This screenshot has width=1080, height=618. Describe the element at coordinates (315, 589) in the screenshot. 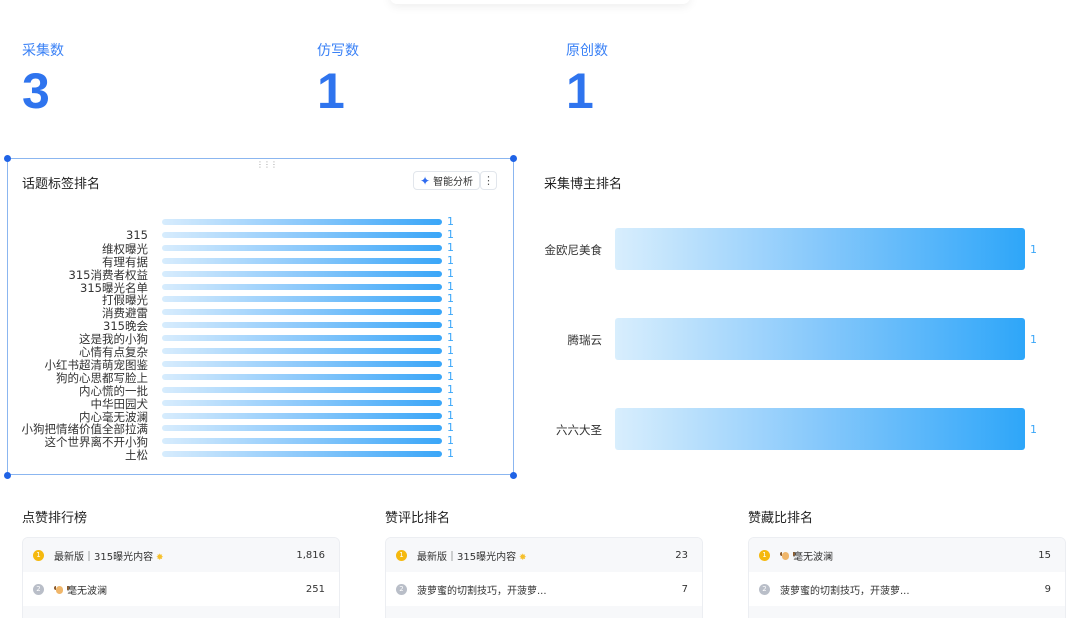

I see `rank-value: 251` at that location.